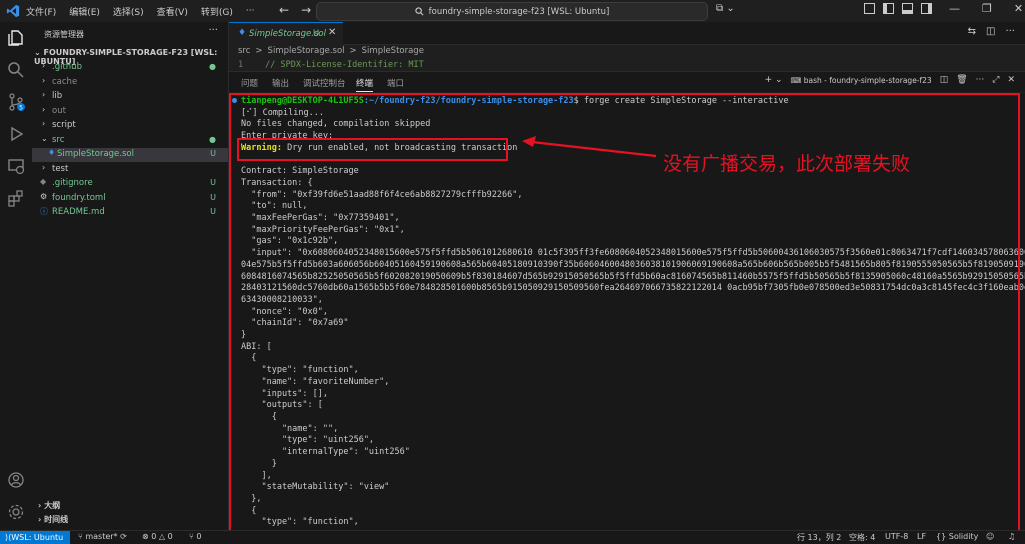 The height and width of the screenshot is (544, 1025). What do you see at coordinates (331, 65) in the screenshot?
I see `code-line: 1// SPDX-License-Identifier: MIT` at bounding box center [331, 65].